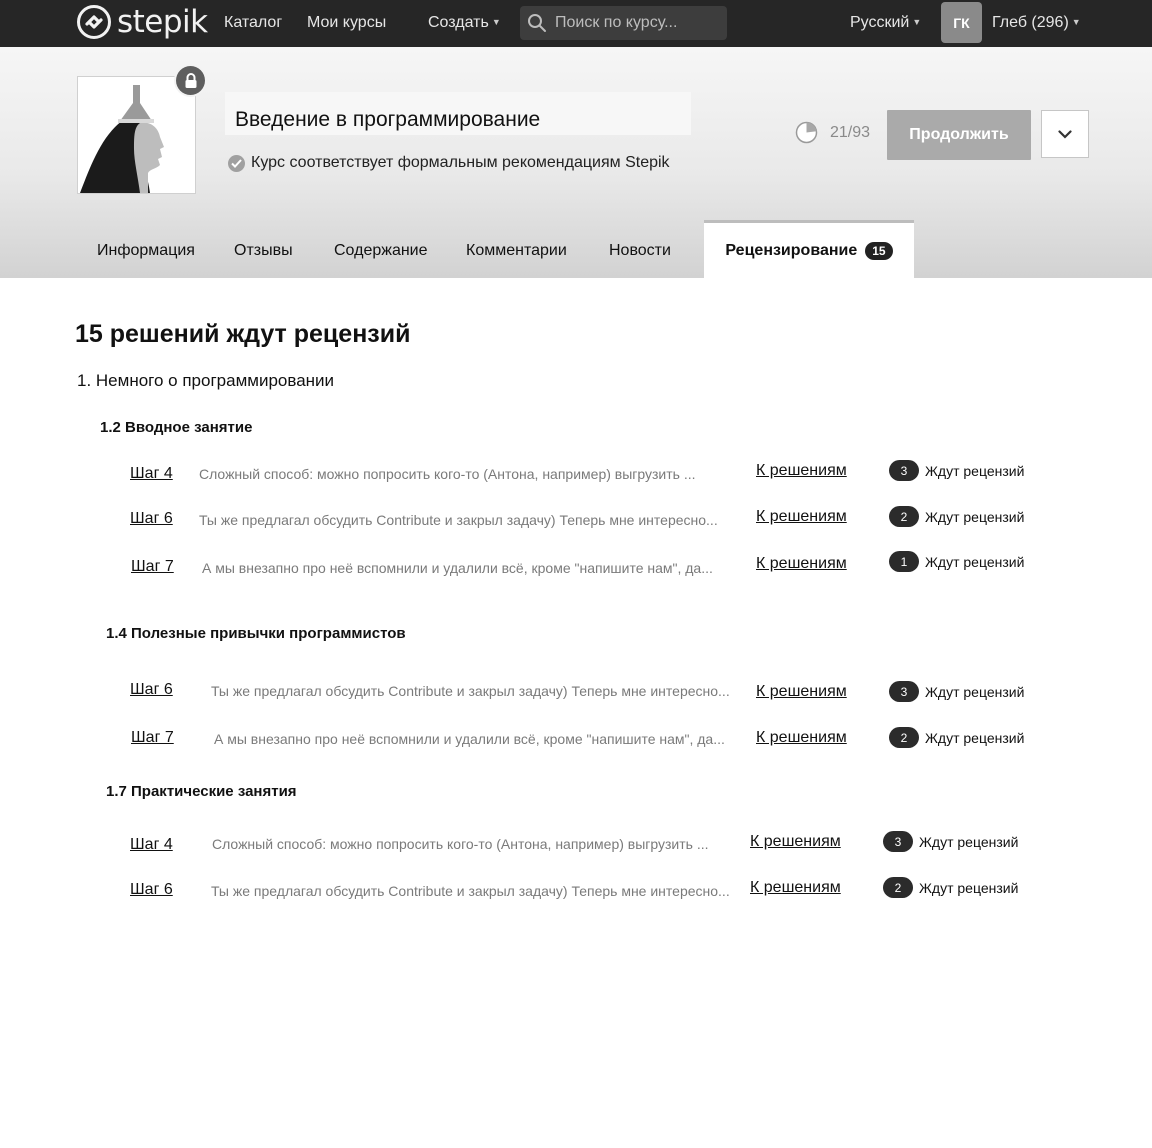  Describe the element at coordinates (516, 251) in the screenshot. I see `tab-comments: Комментарии` at that location.